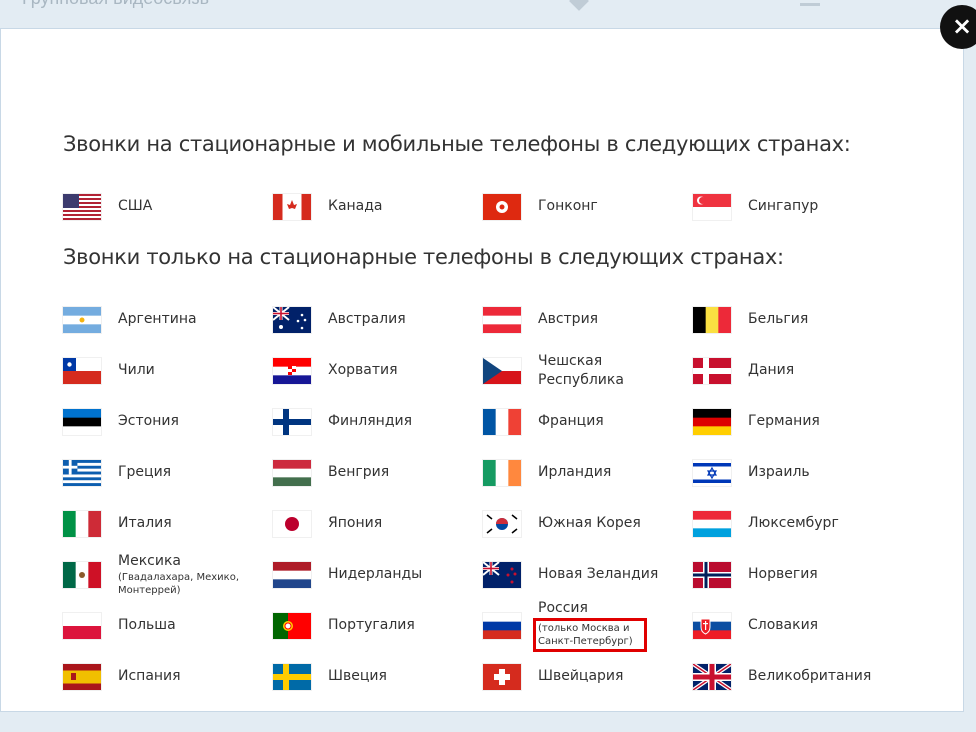 This screenshot has height=732, width=976. Describe the element at coordinates (712, 472) in the screenshot. I see `flag-il-icon` at that location.